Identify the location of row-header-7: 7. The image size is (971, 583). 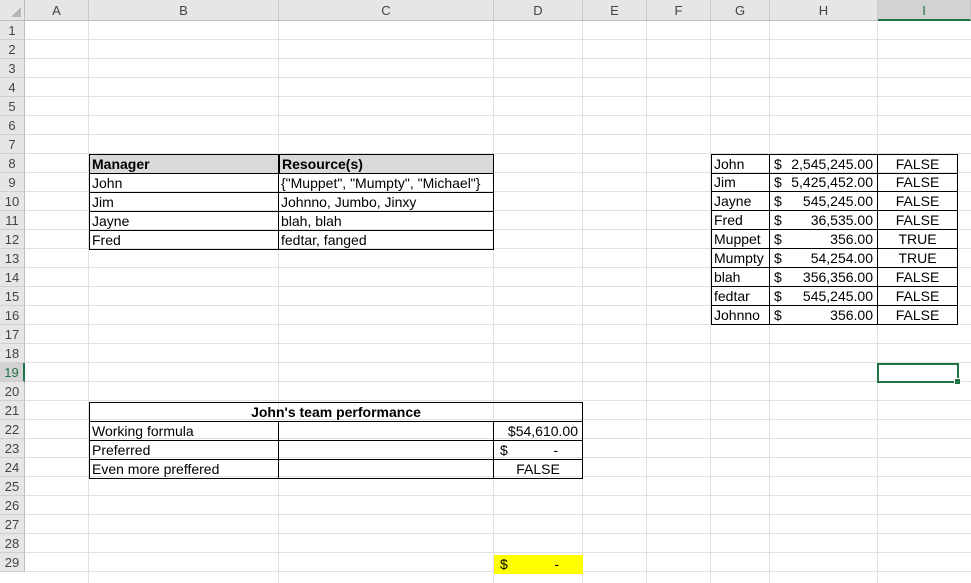
(12, 144).